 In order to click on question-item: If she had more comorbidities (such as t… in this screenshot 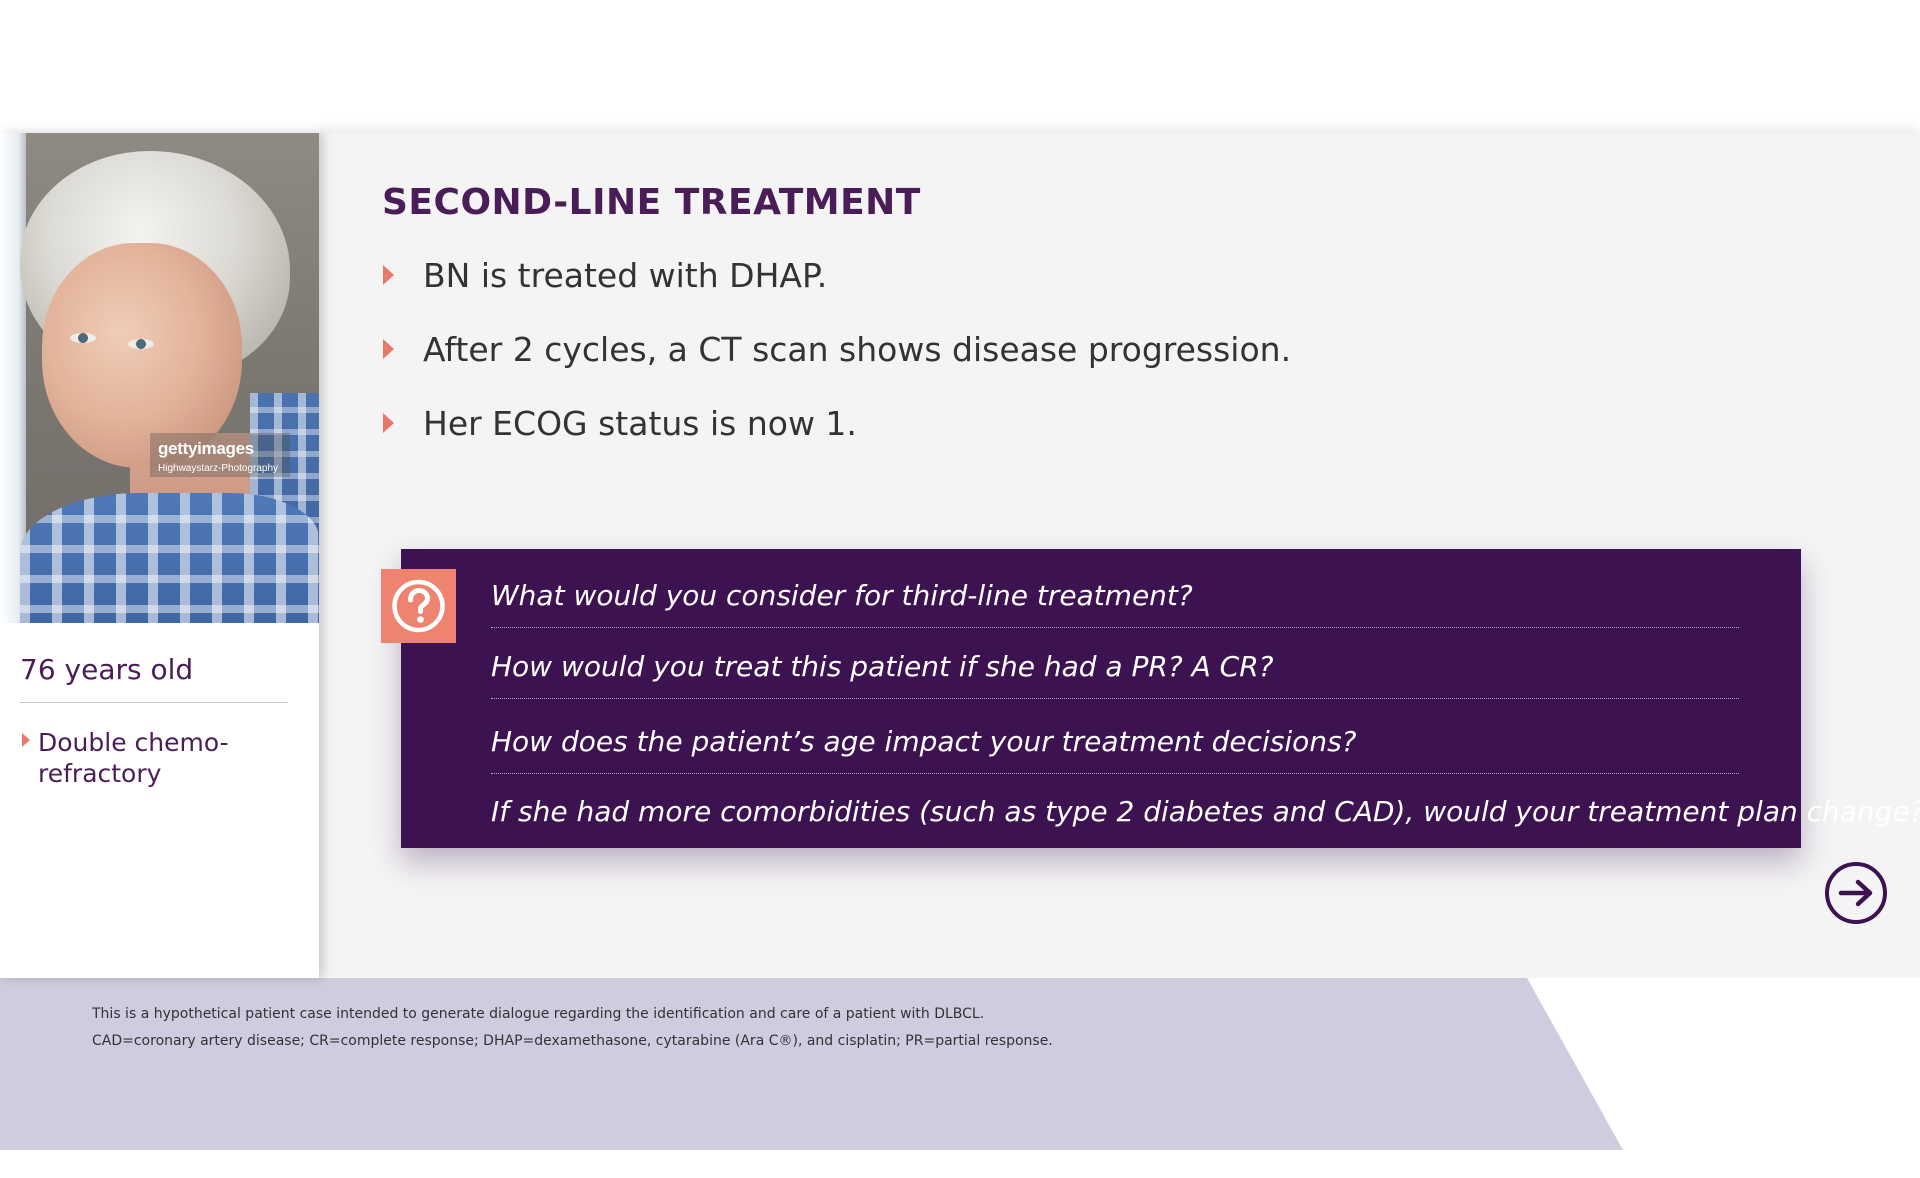, I will do `click(1205, 808)`.